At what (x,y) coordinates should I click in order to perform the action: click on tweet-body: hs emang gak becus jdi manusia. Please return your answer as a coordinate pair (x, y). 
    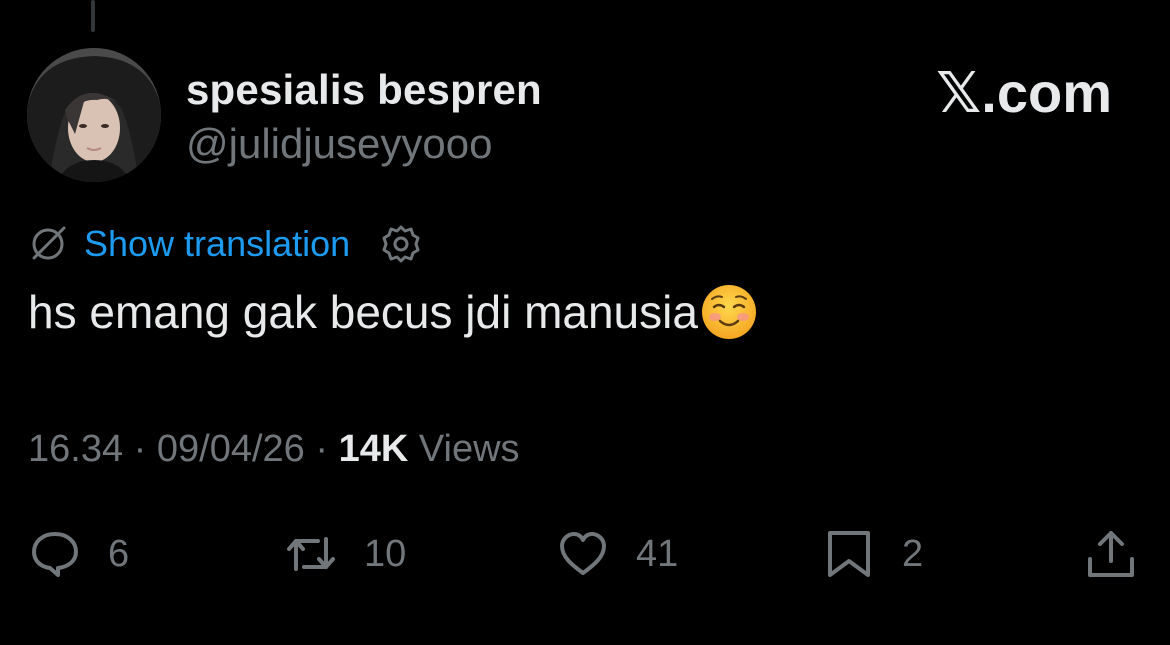
    Looking at the image, I should click on (393, 312).